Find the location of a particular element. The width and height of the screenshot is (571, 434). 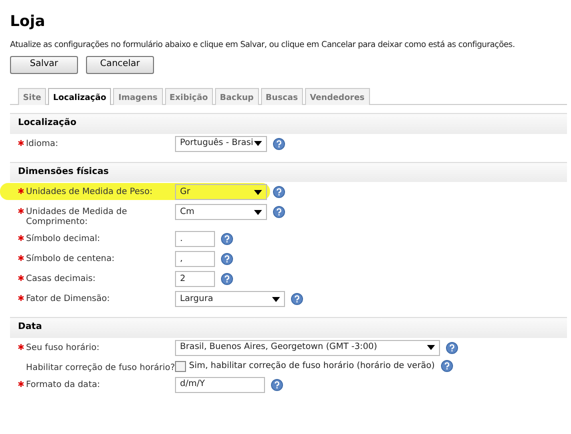

tab: Exibição is located at coordinates (188, 97).